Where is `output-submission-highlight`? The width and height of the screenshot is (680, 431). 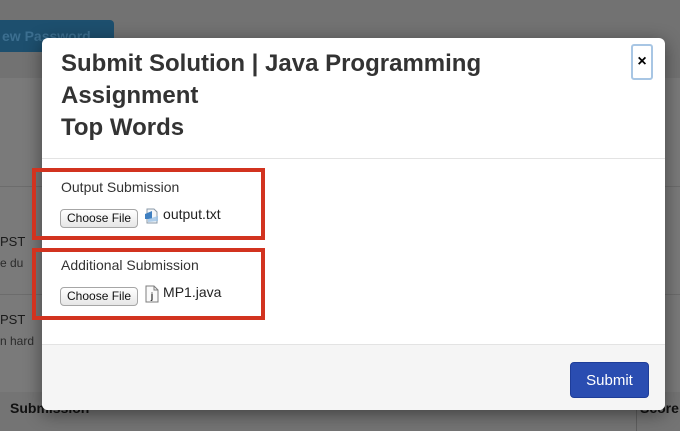 output-submission-highlight is located at coordinates (148, 204).